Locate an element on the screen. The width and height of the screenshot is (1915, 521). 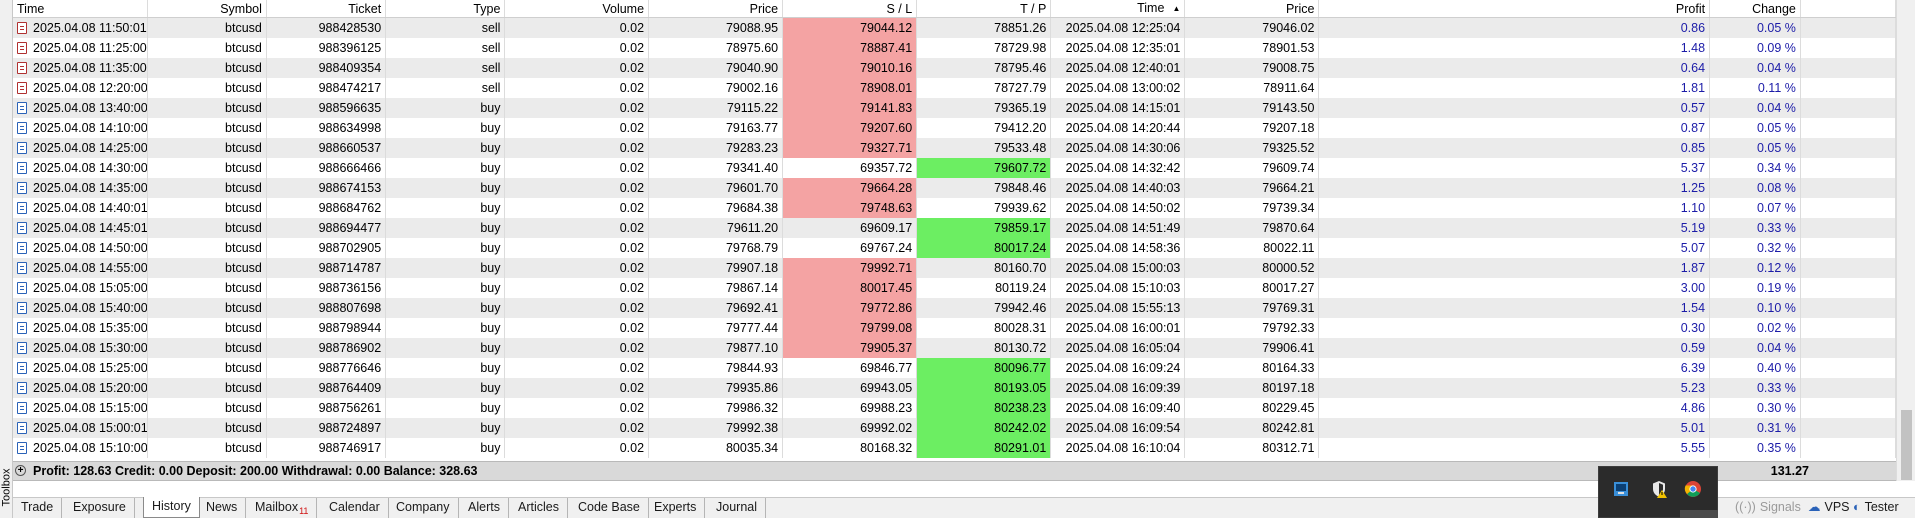
cell-open-price: 79992.38 is located at coordinates (716, 428).